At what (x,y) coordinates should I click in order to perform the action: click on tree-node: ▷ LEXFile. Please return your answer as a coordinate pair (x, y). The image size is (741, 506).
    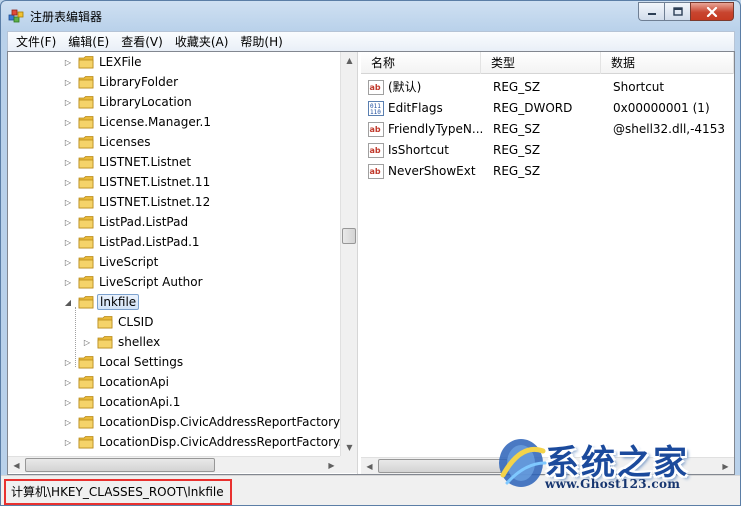
    Looking at the image, I should click on (103, 62).